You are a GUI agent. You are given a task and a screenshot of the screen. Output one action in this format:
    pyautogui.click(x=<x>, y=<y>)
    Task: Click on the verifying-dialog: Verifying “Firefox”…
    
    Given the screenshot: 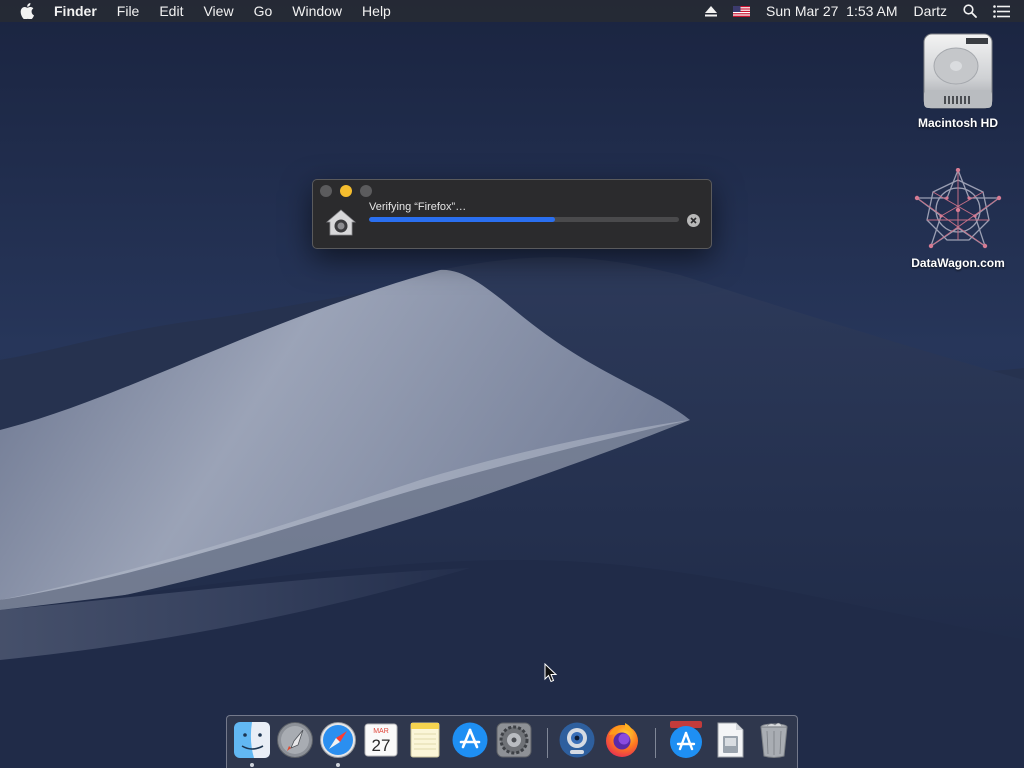 What is the action you would take?
    pyautogui.click(x=512, y=214)
    